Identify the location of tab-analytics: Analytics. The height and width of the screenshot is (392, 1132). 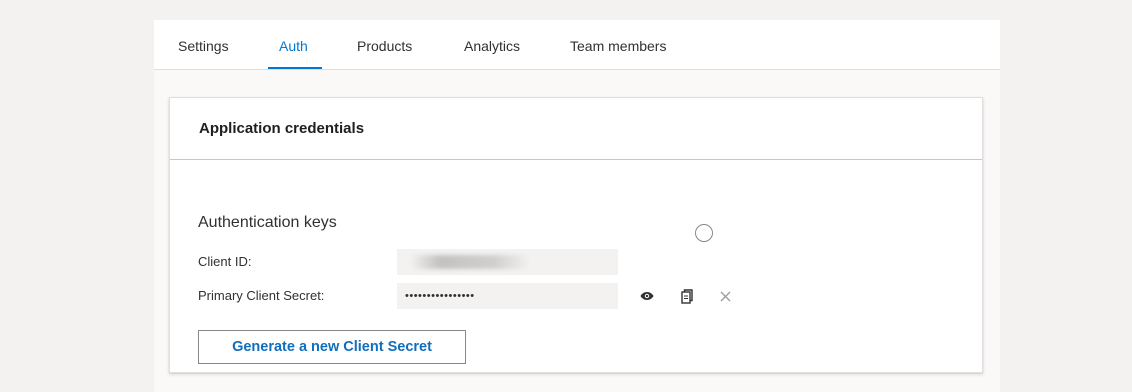
(492, 46).